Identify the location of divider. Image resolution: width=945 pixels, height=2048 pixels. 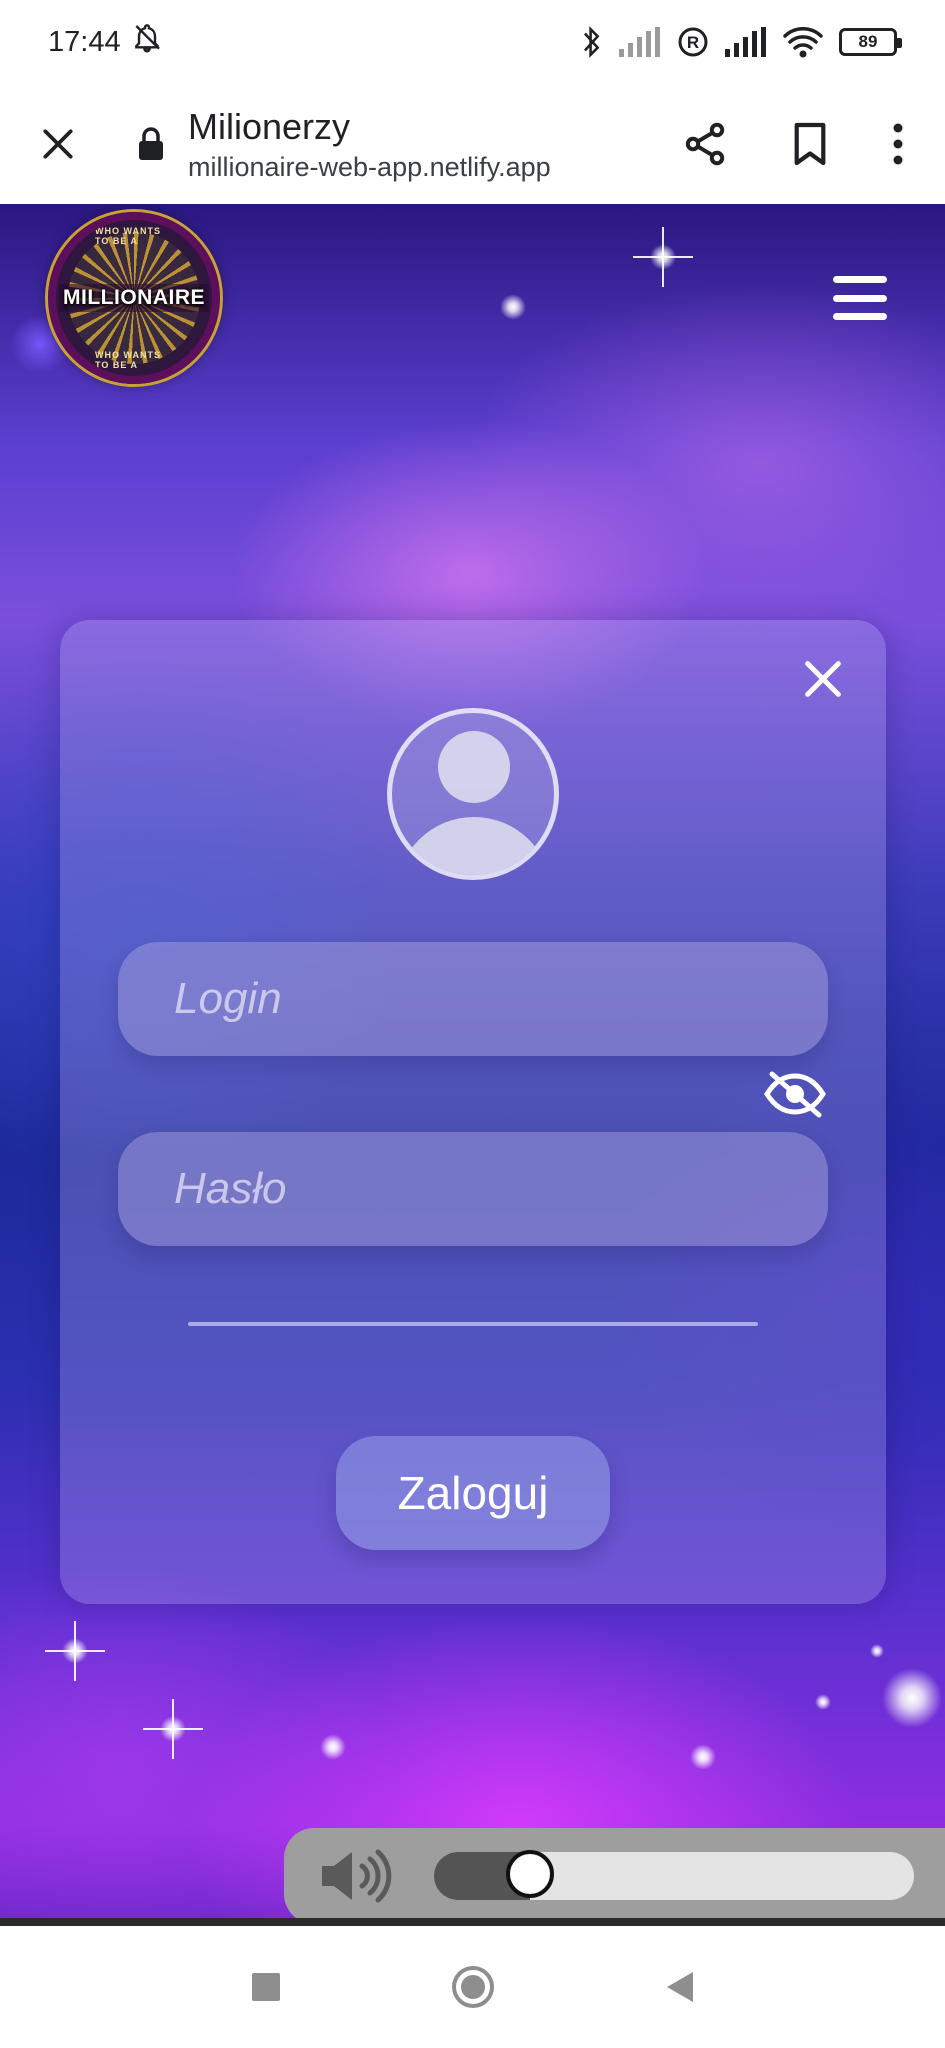
(473, 1324).